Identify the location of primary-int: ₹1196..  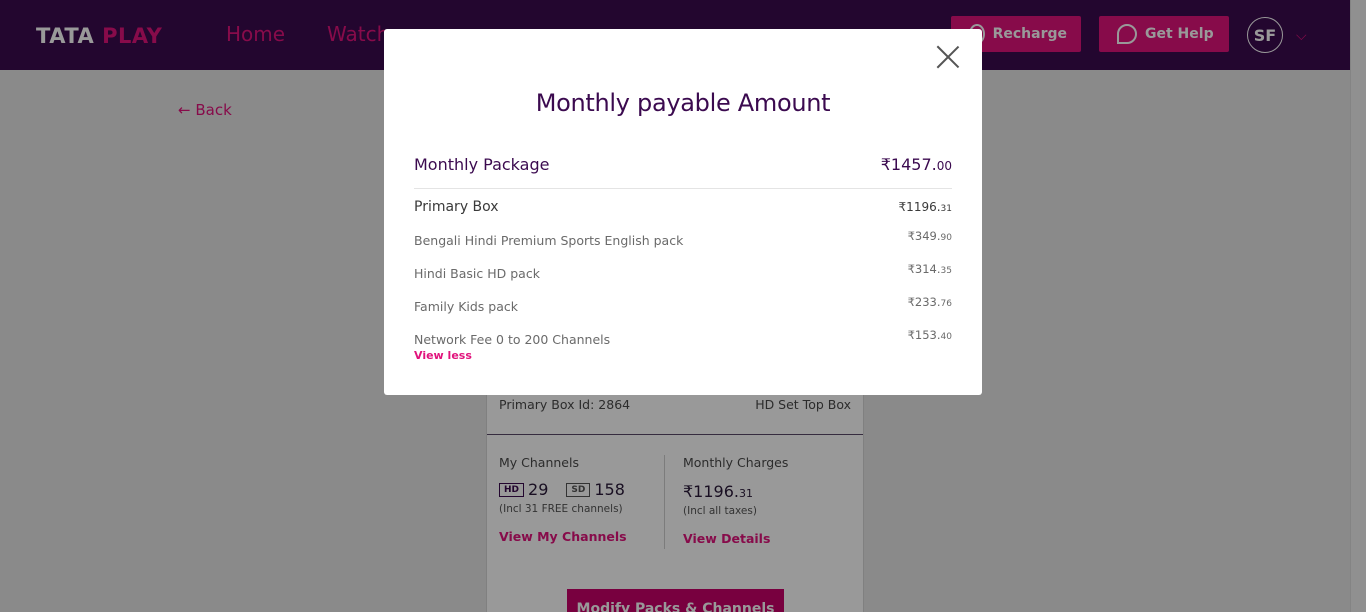
(919, 207).